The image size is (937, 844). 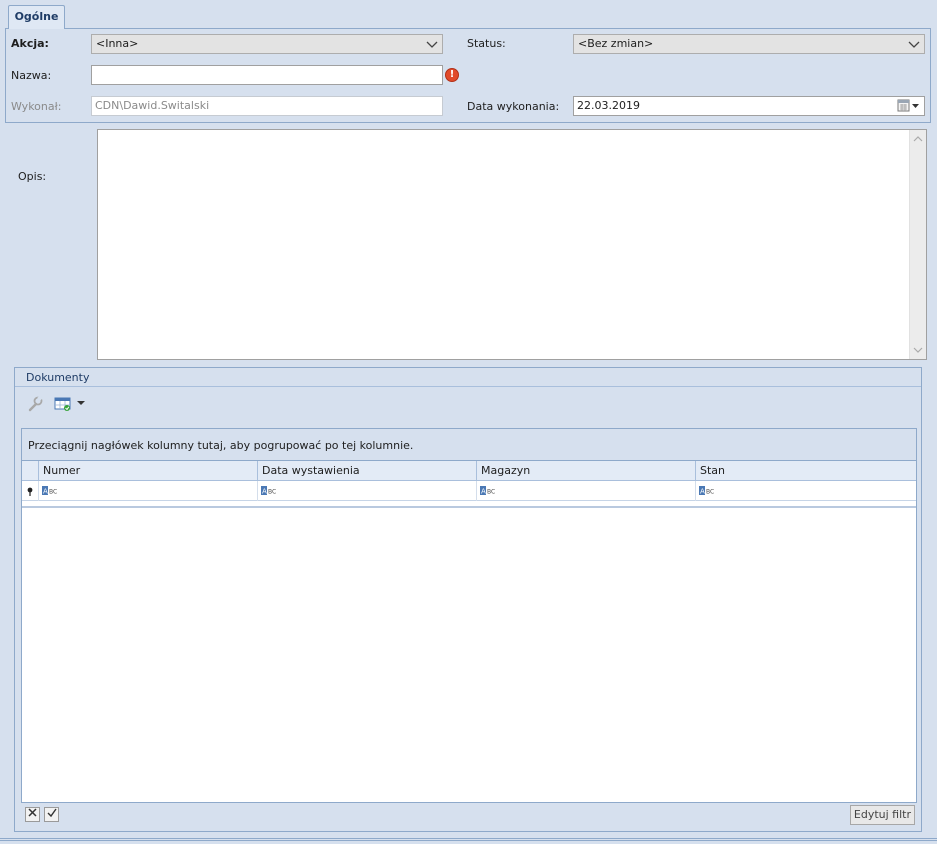 I want to click on clear-filter-button, so click(x=32, y=814).